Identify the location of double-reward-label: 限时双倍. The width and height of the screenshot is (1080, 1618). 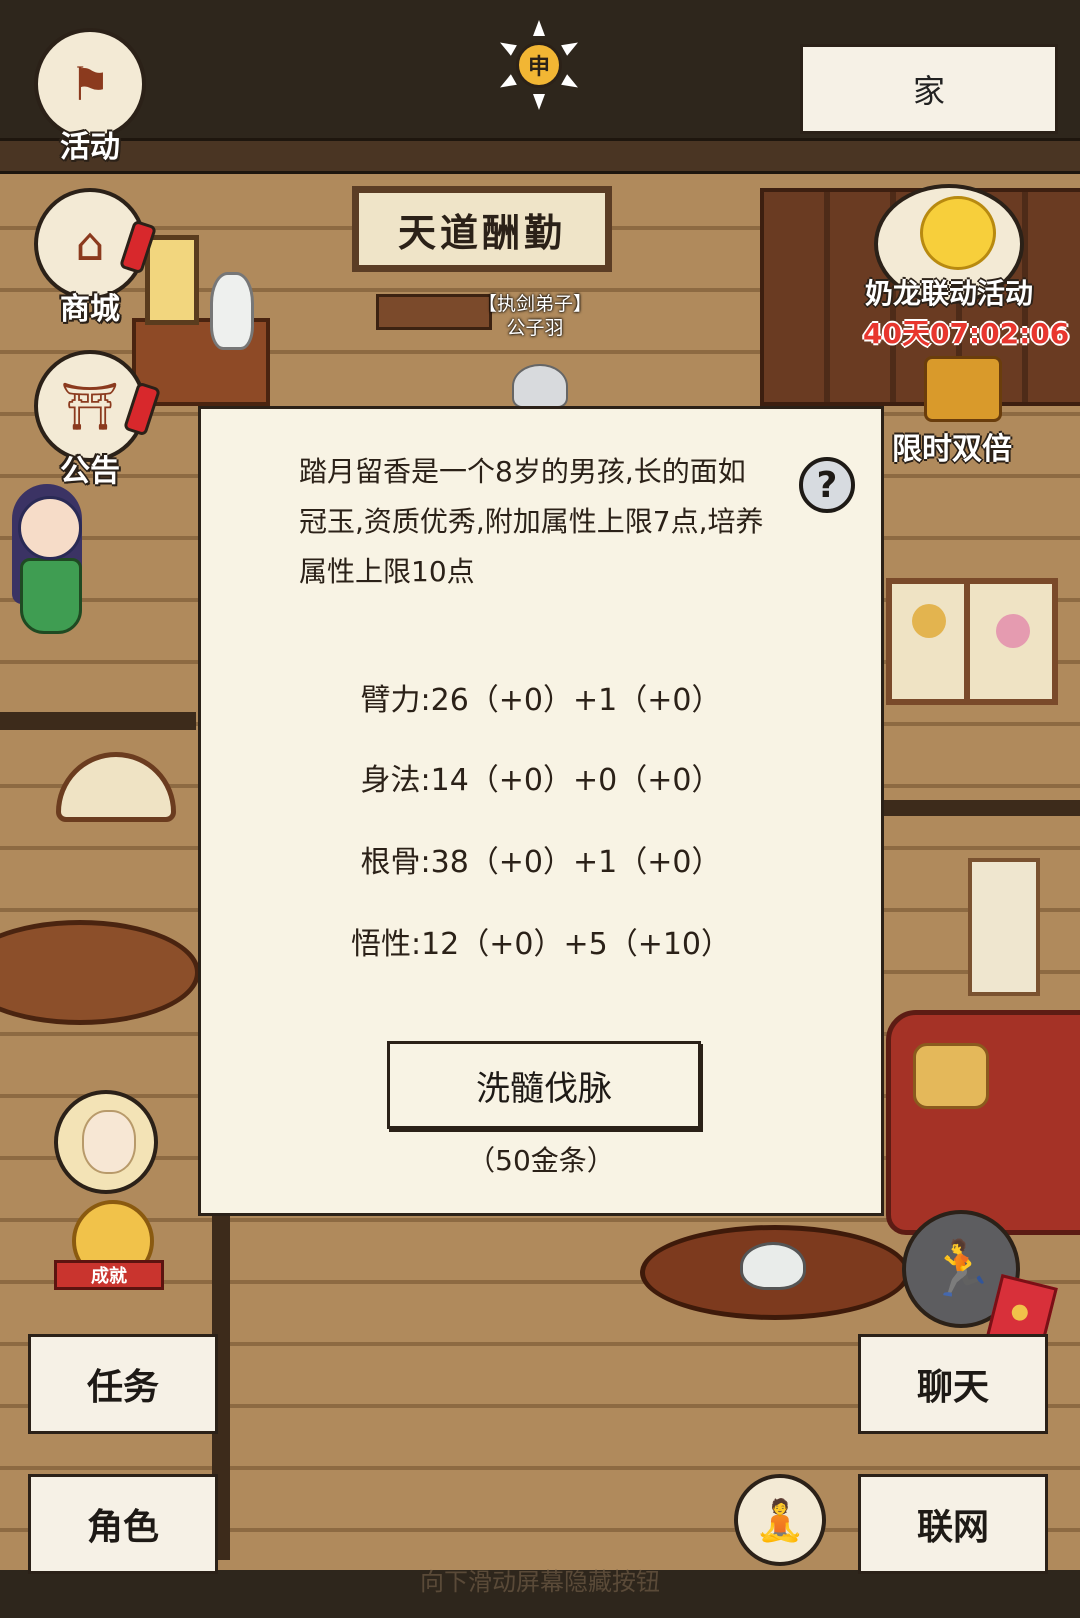
(952, 449).